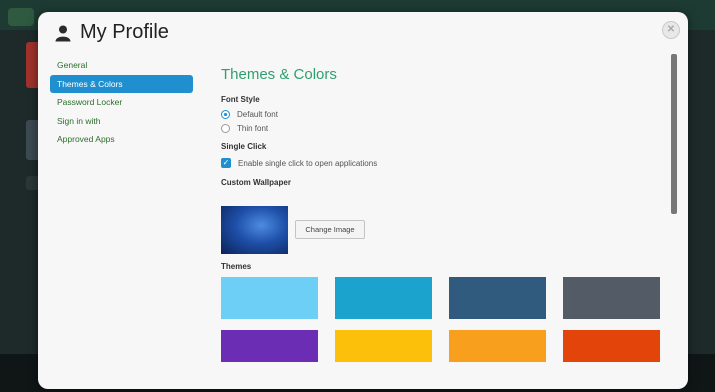  I want to click on sidebar-item-themes-colors: Themes & Colors, so click(121, 83).